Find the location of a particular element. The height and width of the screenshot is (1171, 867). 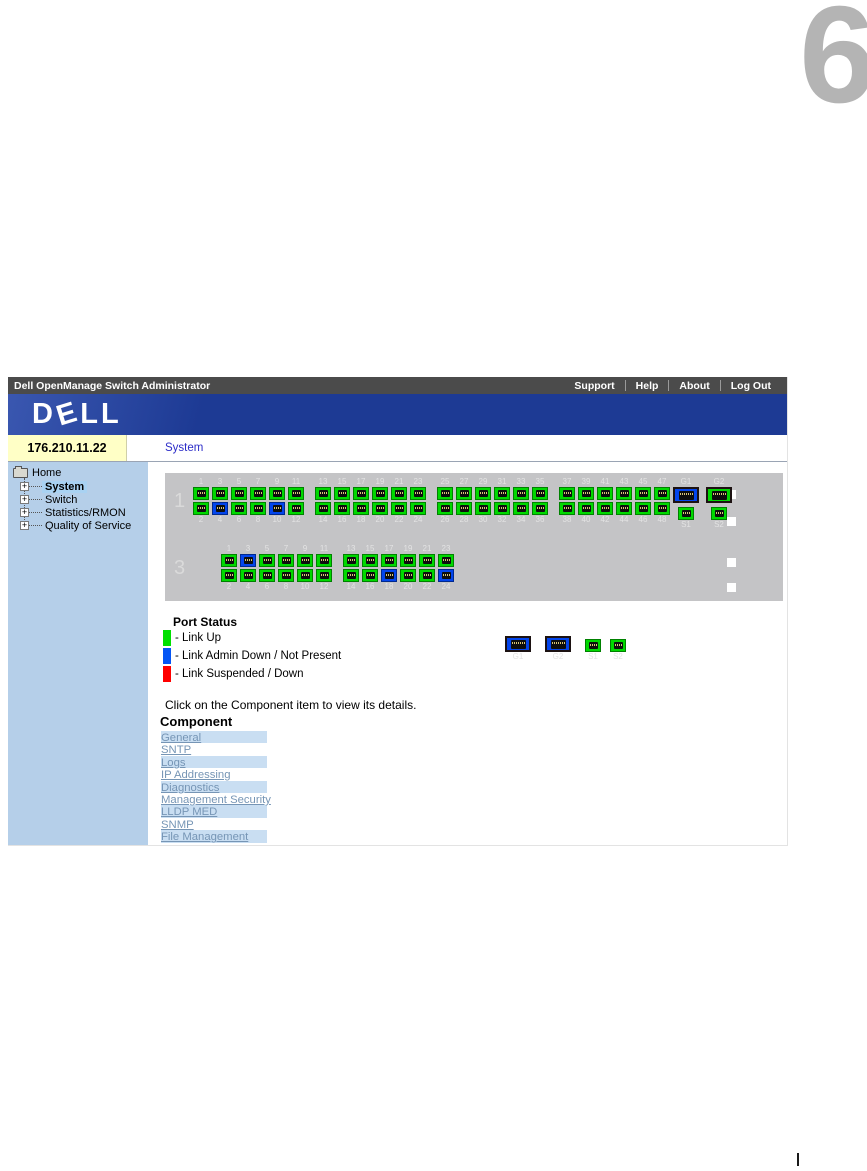

component-link-ip-addressing: IP Addressing is located at coordinates (196, 775).